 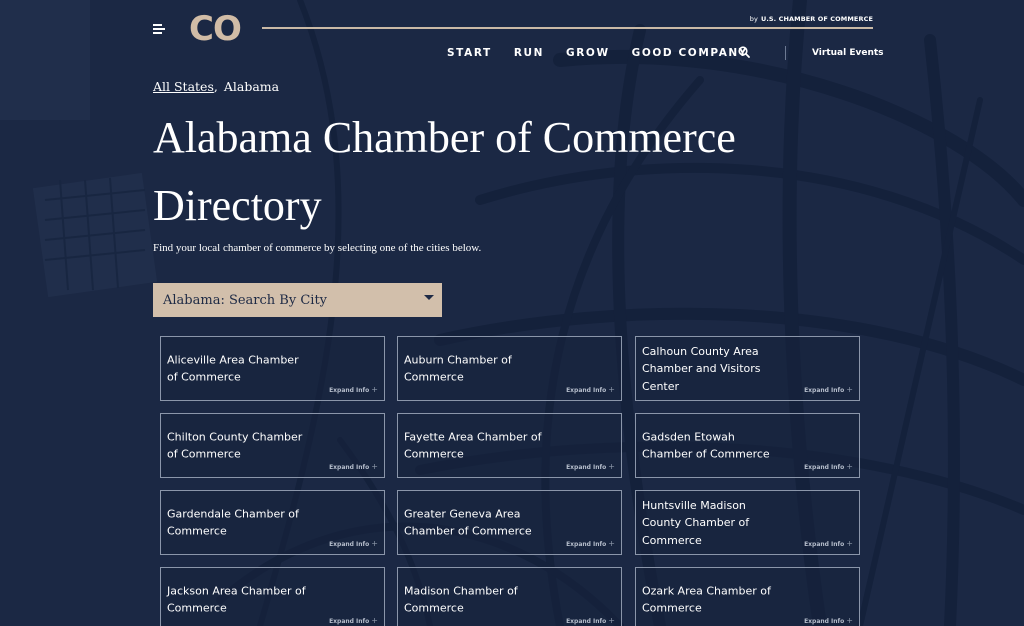 What do you see at coordinates (183, 86) in the screenshot?
I see `breadcrumb-all-states: All States` at bounding box center [183, 86].